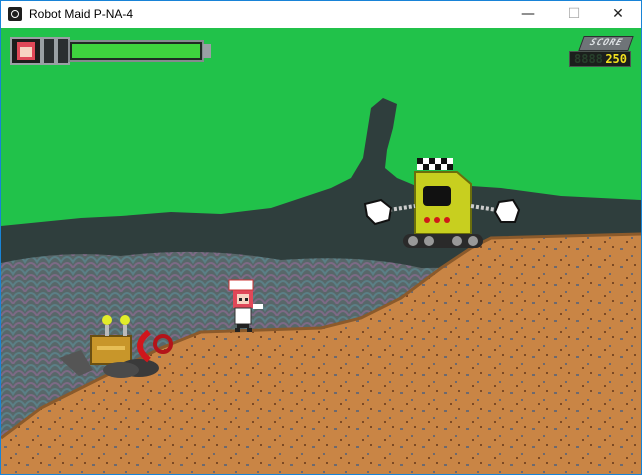 Image resolution: width=642 pixels, height=475 pixels. Describe the element at coordinates (574, 14) in the screenshot. I see `maximize-button: ☐` at that location.